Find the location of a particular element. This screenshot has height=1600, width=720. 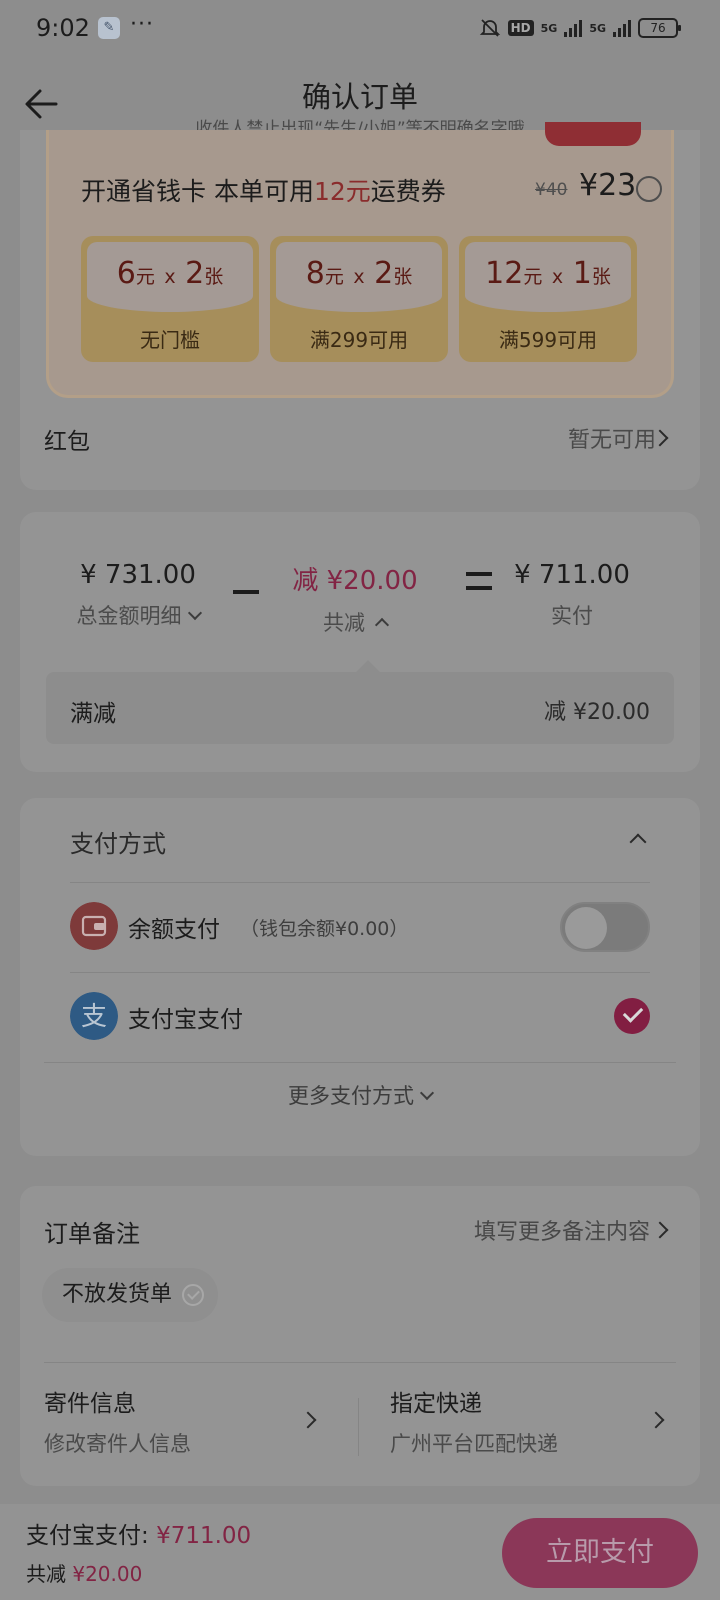

ticket-condition: 满299可用 is located at coordinates (359, 340).